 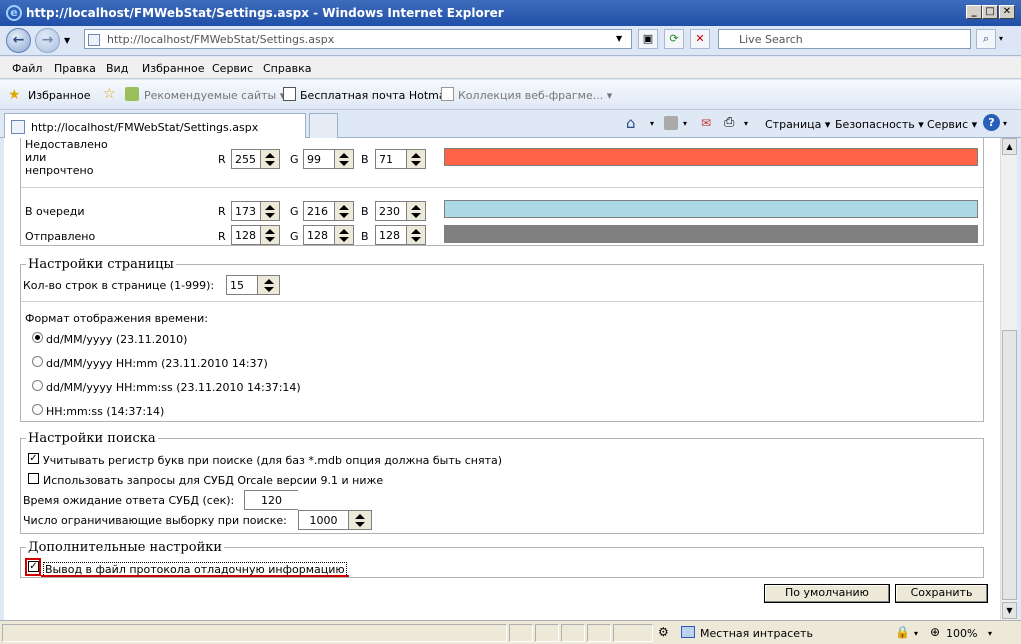 I want to click on zoom-level: 100%, so click(x=961, y=633).